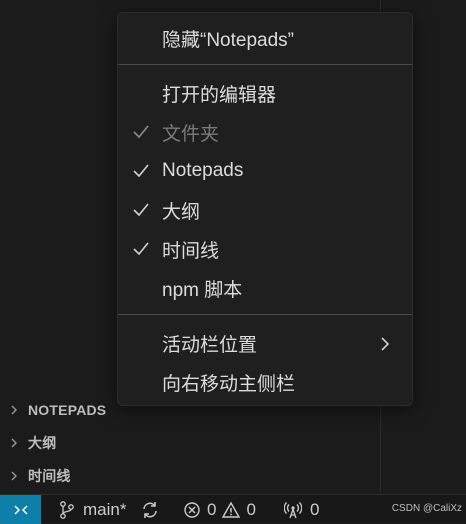 This screenshot has height=524, width=466. I want to click on menu-item-outline: 大纲, so click(265, 210).